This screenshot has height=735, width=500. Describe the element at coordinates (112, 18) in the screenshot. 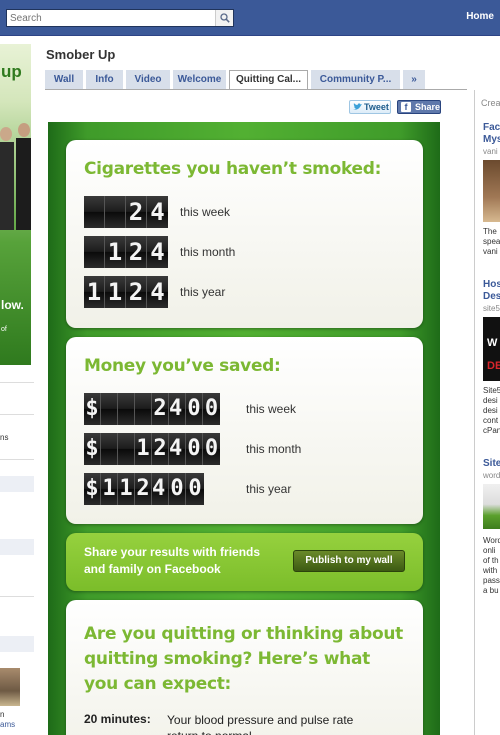

I see `search-input` at that location.